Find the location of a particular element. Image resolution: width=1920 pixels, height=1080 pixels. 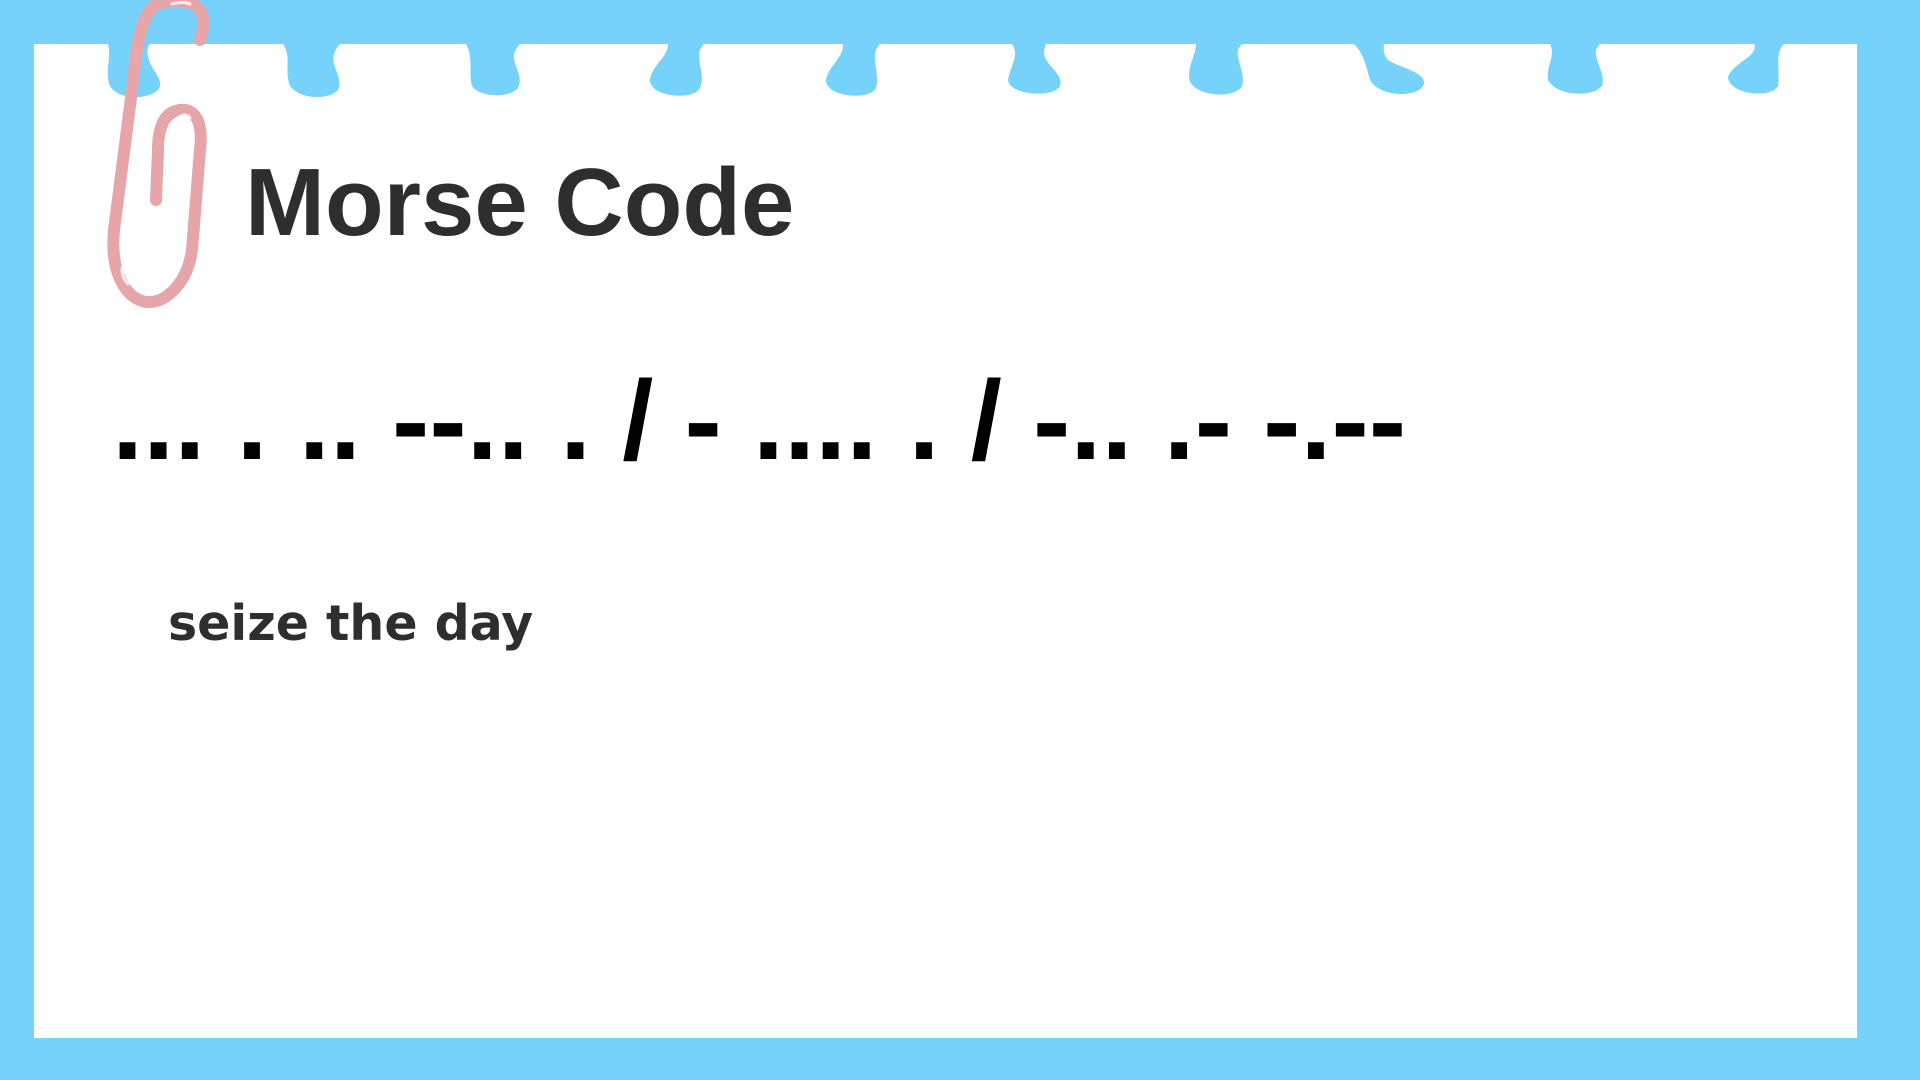

translation-text: seize the day is located at coordinates (351, 623).